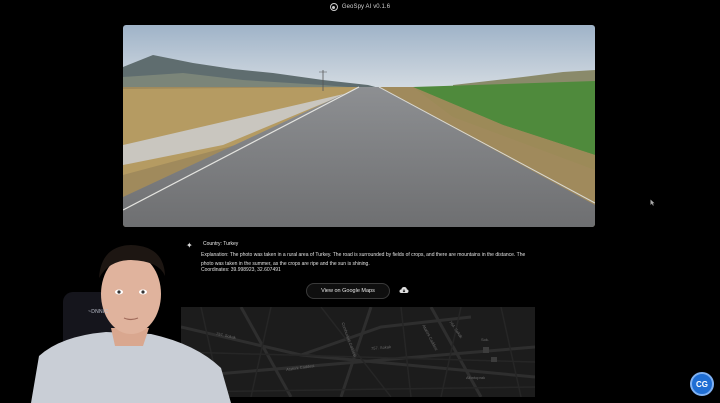 The width and height of the screenshot is (720, 403). What do you see at coordinates (486, 350) in the screenshot?
I see `map-marker-icon` at bounding box center [486, 350].